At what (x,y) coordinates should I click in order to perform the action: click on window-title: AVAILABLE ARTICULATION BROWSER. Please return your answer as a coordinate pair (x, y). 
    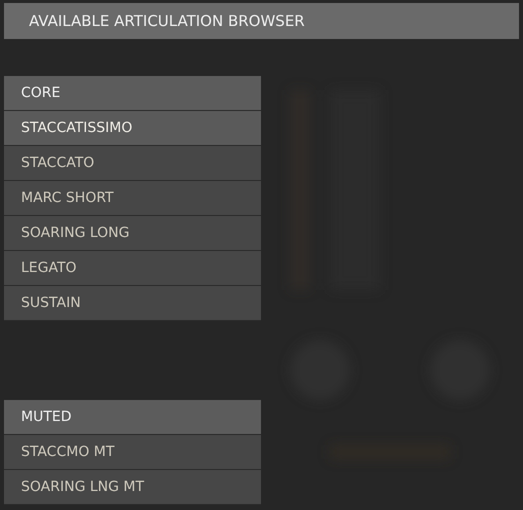
    Looking at the image, I should click on (261, 21).